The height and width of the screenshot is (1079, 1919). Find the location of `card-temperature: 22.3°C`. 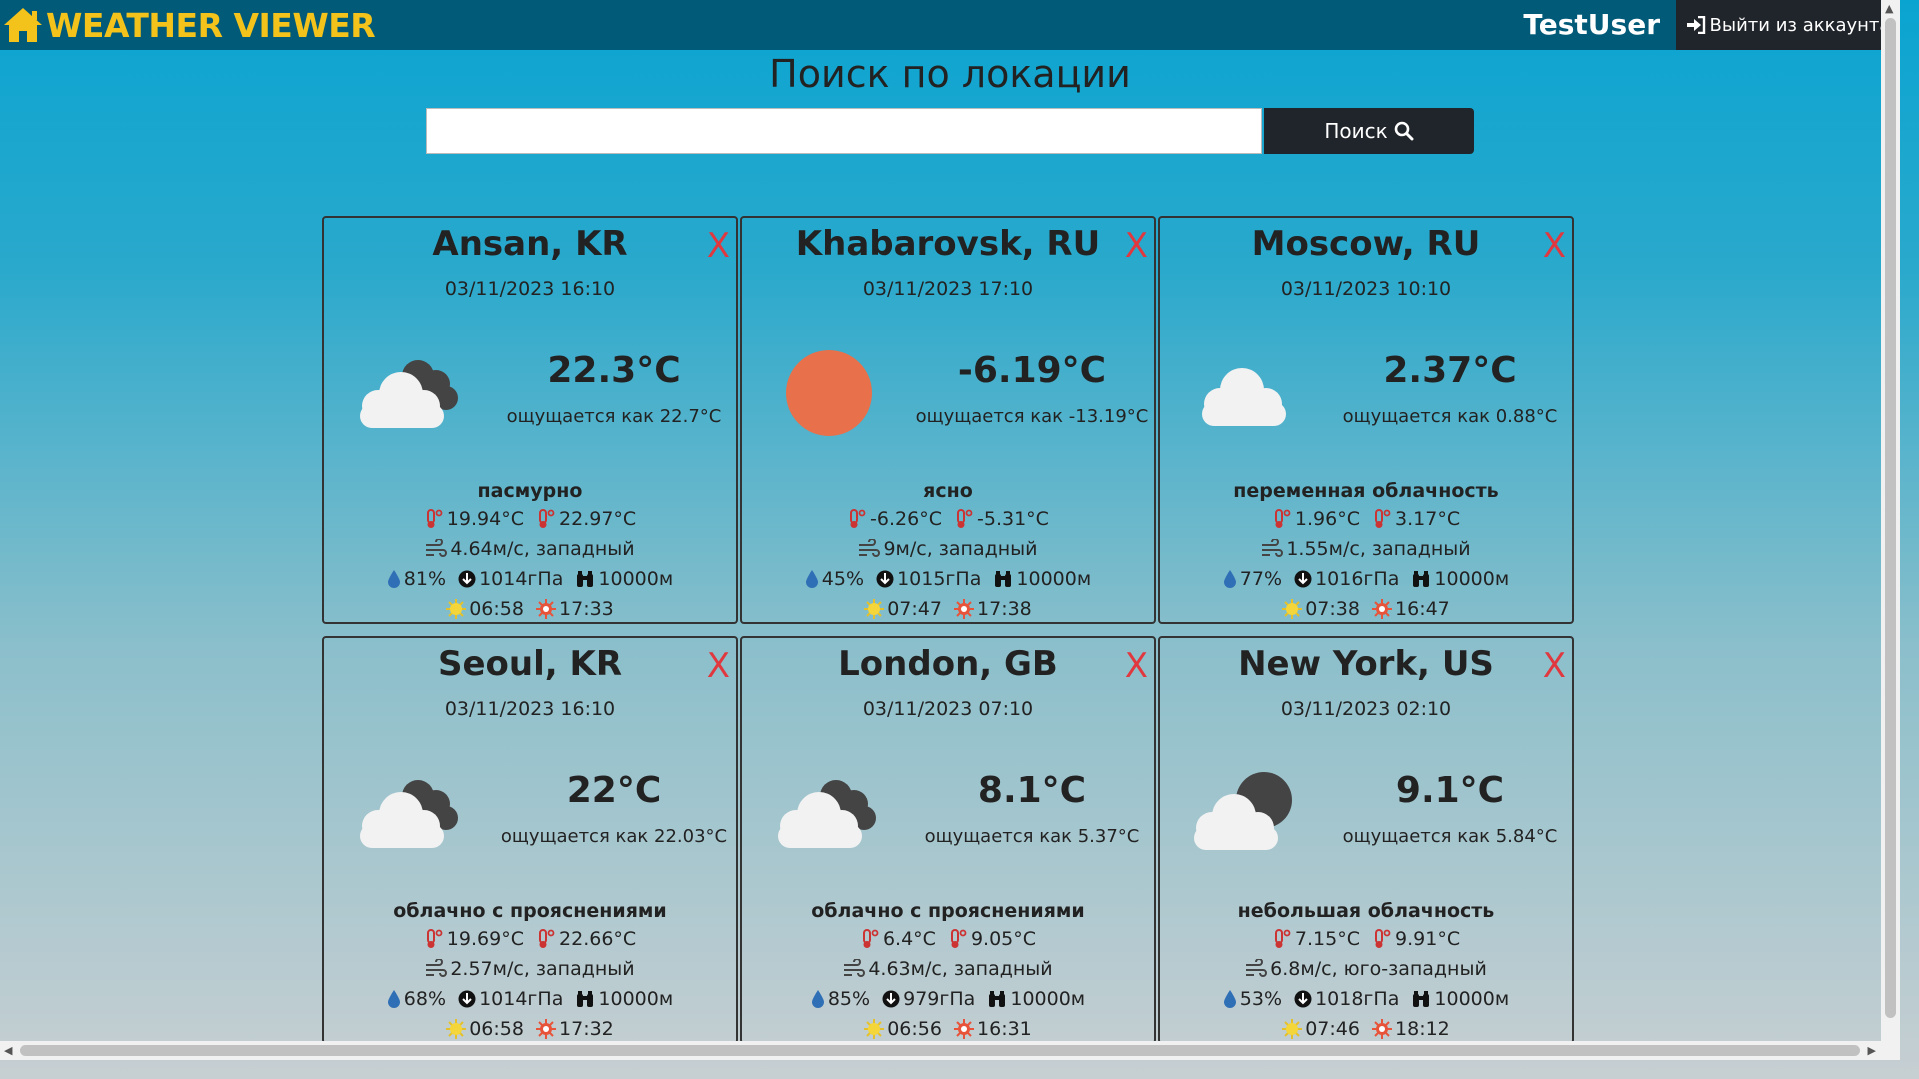

card-temperature: 22.3°C is located at coordinates (614, 370).